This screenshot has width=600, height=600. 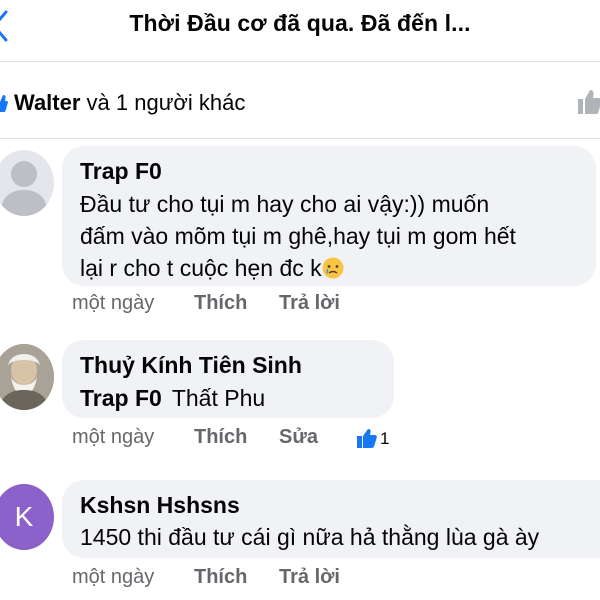 What do you see at coordinates (376, 438) in the screenshot?
I see `reaction-thumbs-up-icon` at bounding box center [376, 438].